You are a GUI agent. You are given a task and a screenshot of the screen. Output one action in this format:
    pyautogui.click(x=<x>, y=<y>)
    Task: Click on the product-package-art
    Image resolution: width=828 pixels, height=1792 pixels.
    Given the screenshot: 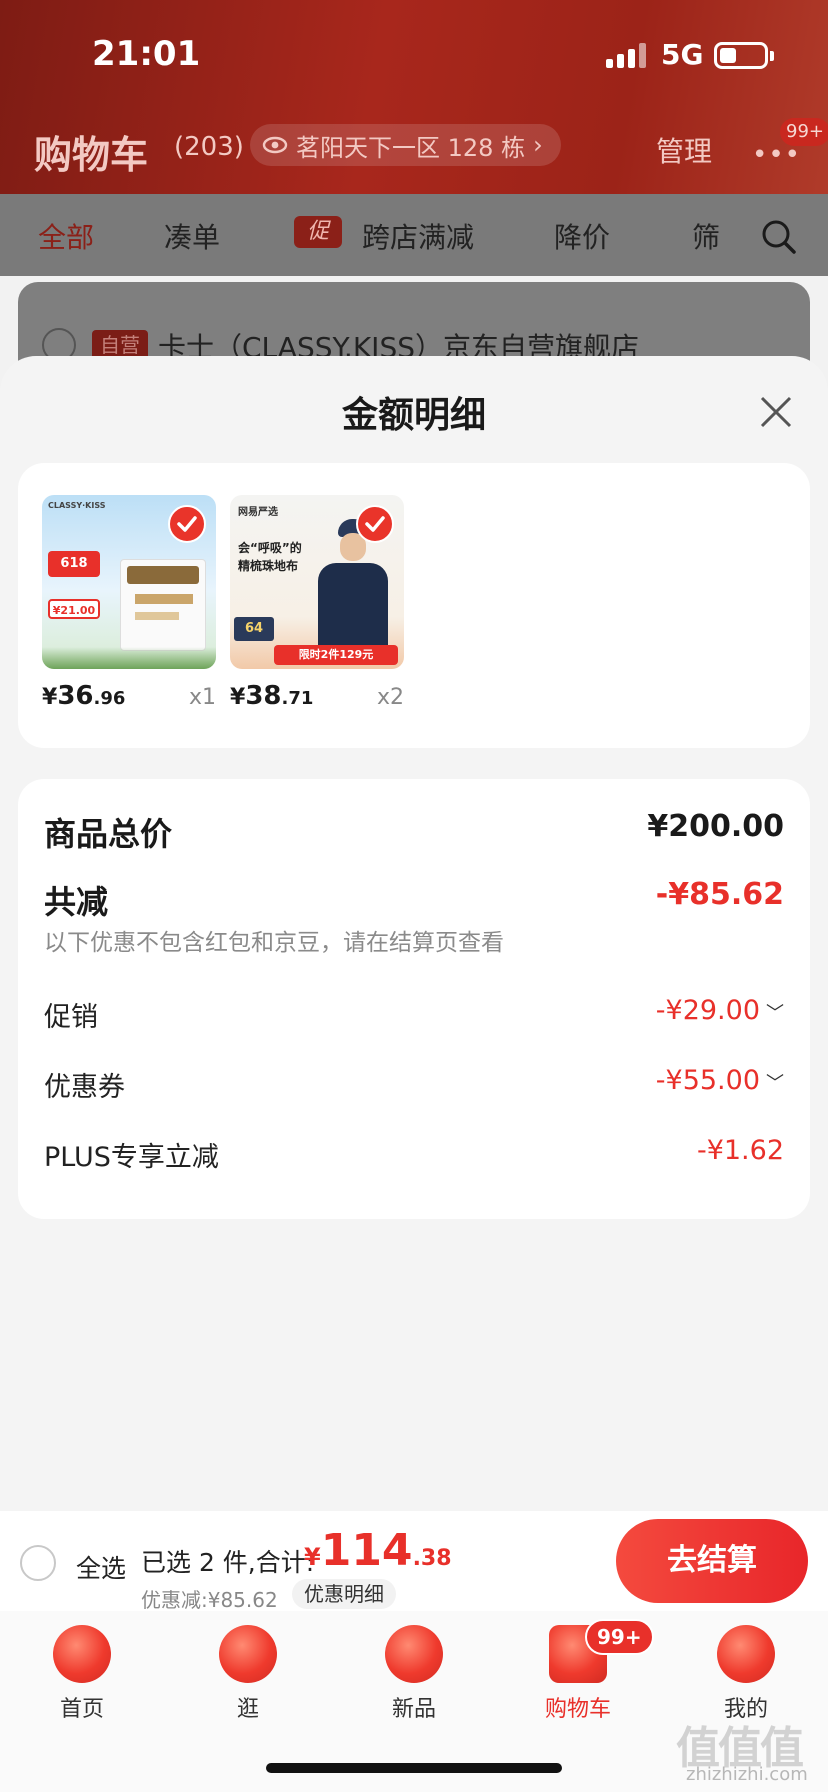 What is the action you would take?
    pyautogui.click(x=163, y=605)
    